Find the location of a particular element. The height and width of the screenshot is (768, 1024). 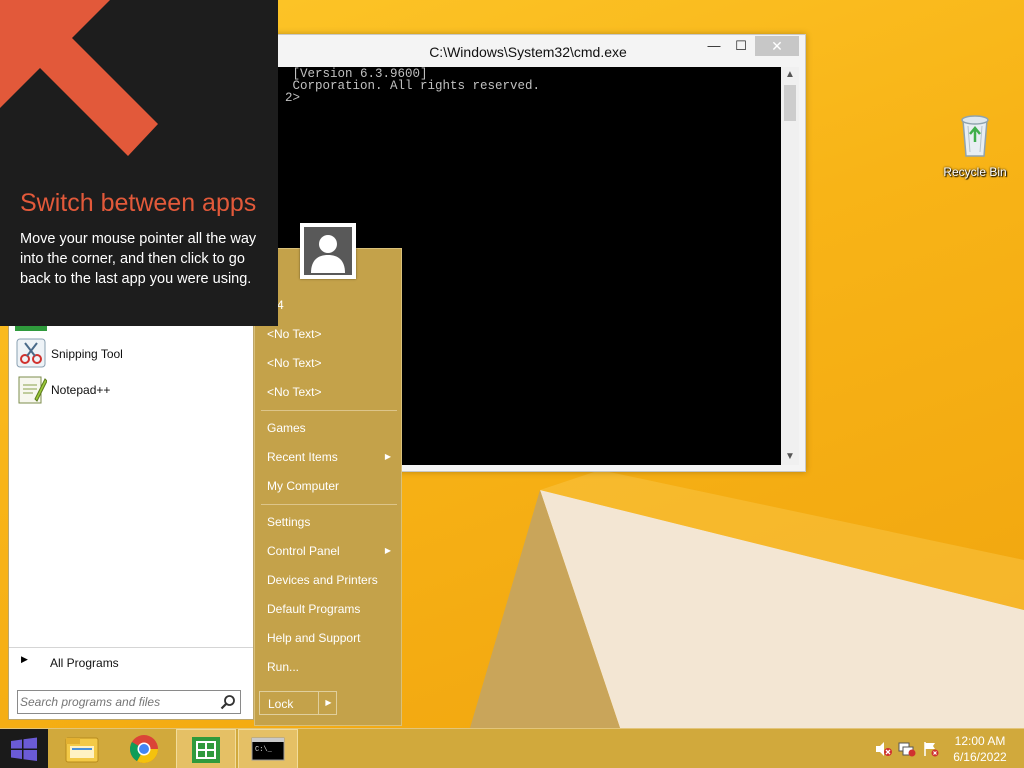

recycle-bin-icon is located at coordinates (975, 136).